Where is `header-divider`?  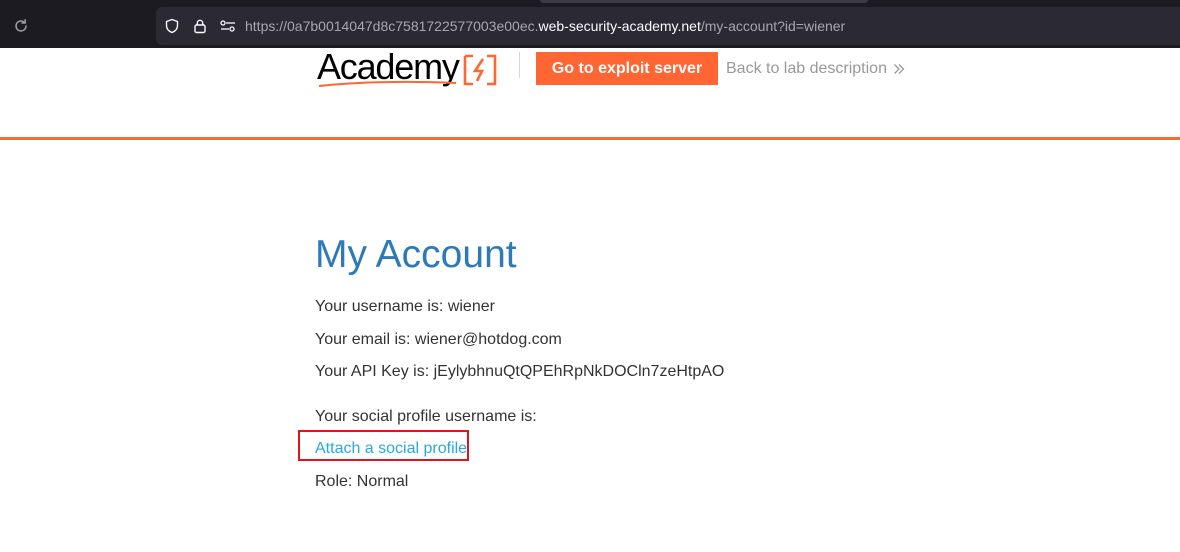
header-divider is located at coordinates (519, 65).